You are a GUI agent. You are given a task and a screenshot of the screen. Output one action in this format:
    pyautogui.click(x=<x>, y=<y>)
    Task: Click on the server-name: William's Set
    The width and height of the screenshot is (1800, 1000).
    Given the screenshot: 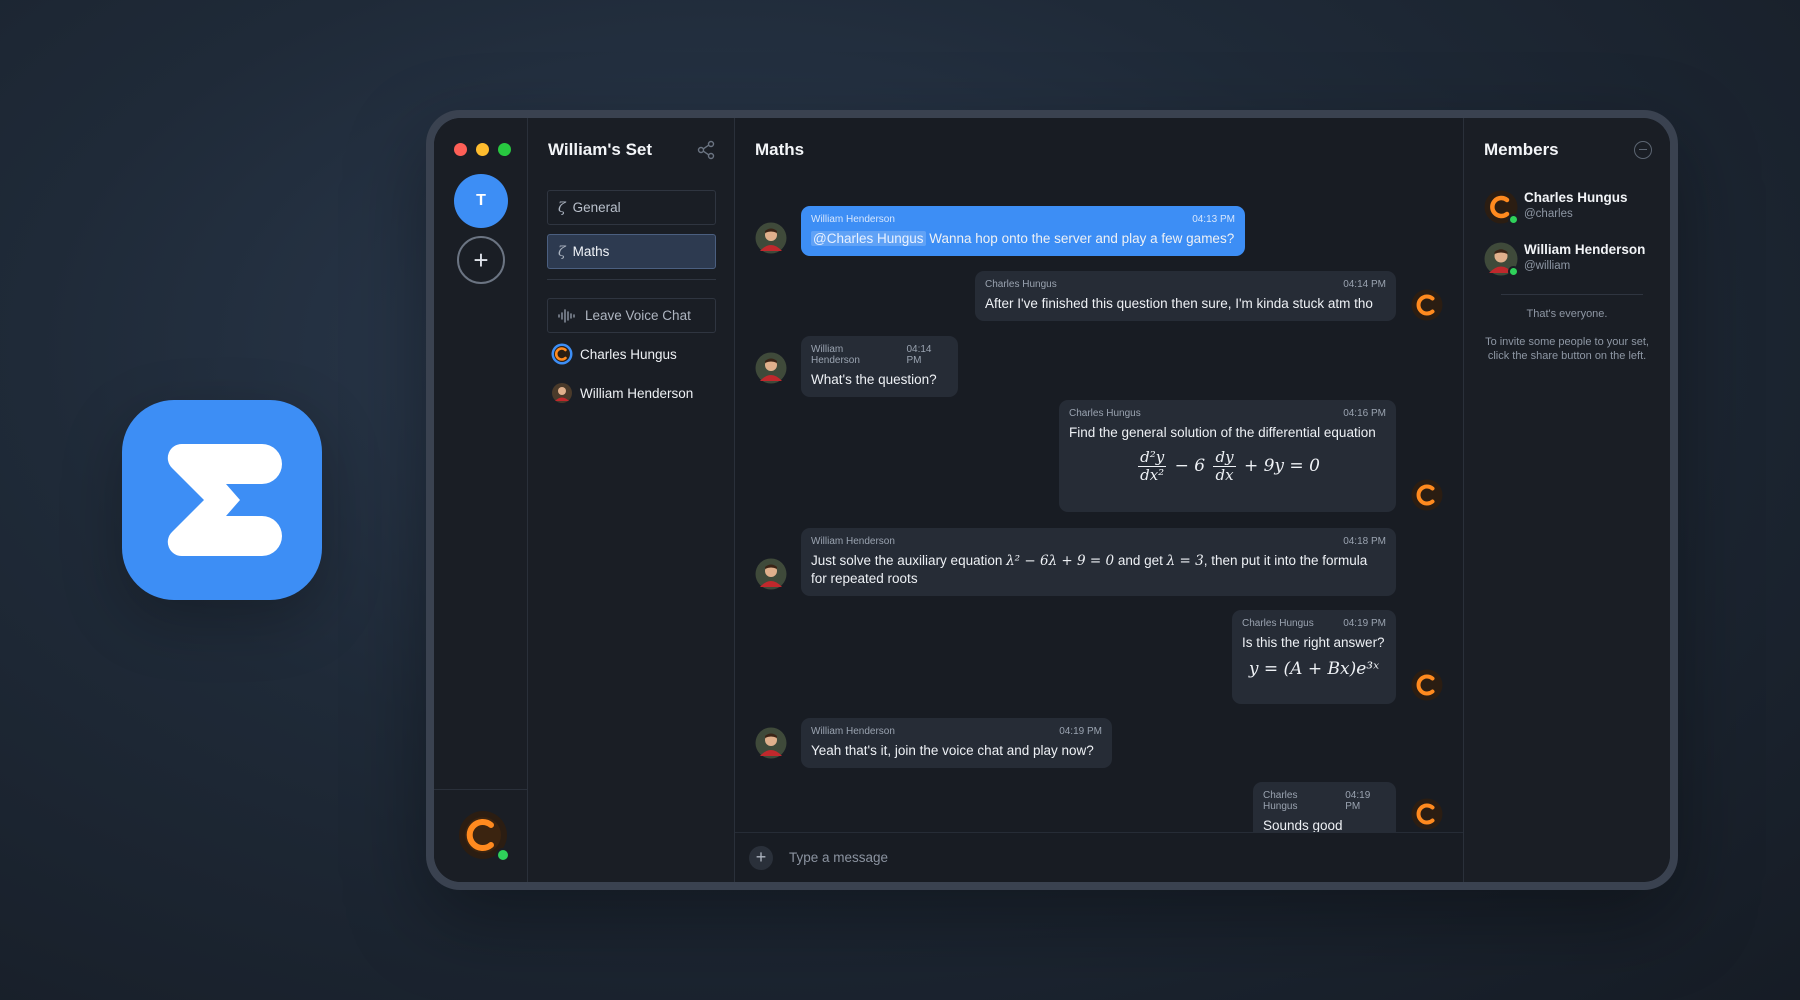 What is the action you would take?
    pyautogui.click(x=600, y=149)
    